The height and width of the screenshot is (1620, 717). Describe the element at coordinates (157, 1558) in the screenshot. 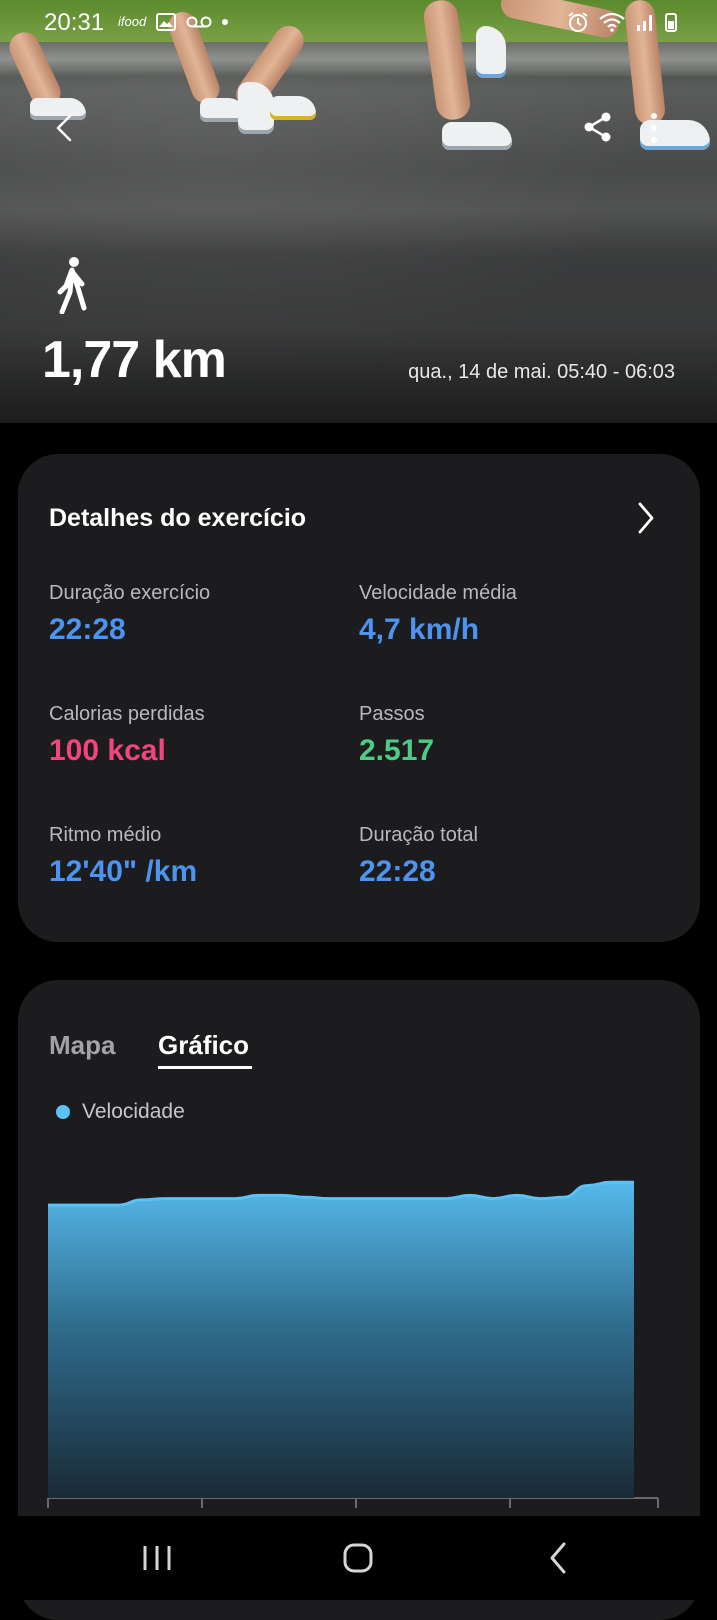

I see `recents-icon` at that location.